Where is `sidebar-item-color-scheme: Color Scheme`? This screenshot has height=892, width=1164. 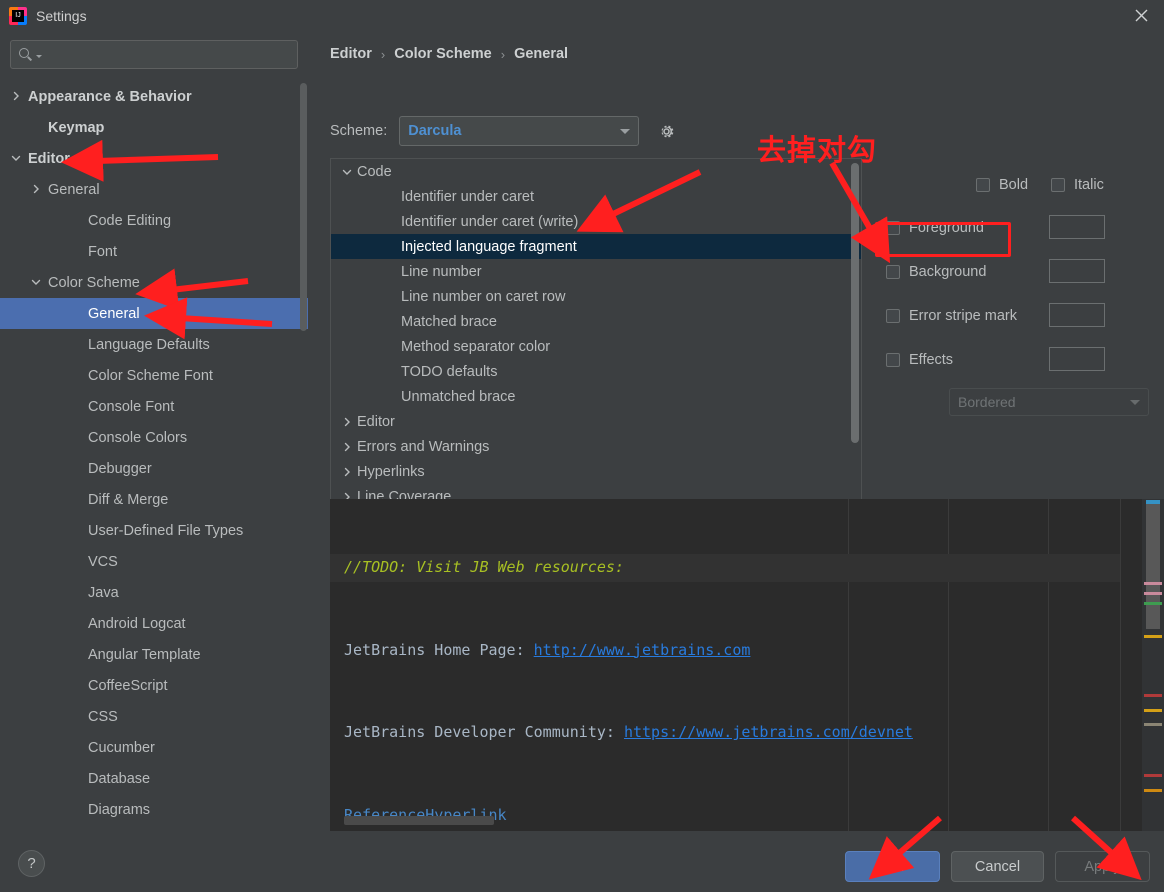
sidebar-item-color-scheme: Color Scheme is located at coordinates (154, 282).